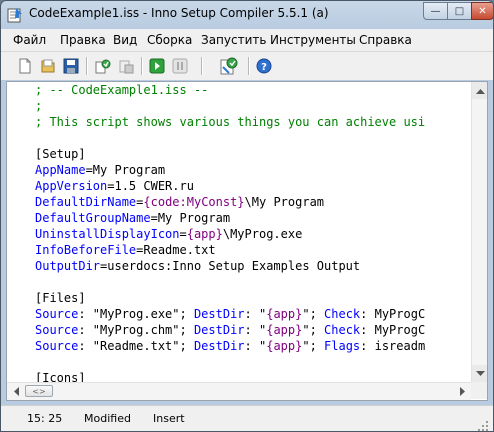 This screenshot has width=494, height=432. Describe the element at coordinates (180, 66) in the screenshot. I see `pause-button` at that location.